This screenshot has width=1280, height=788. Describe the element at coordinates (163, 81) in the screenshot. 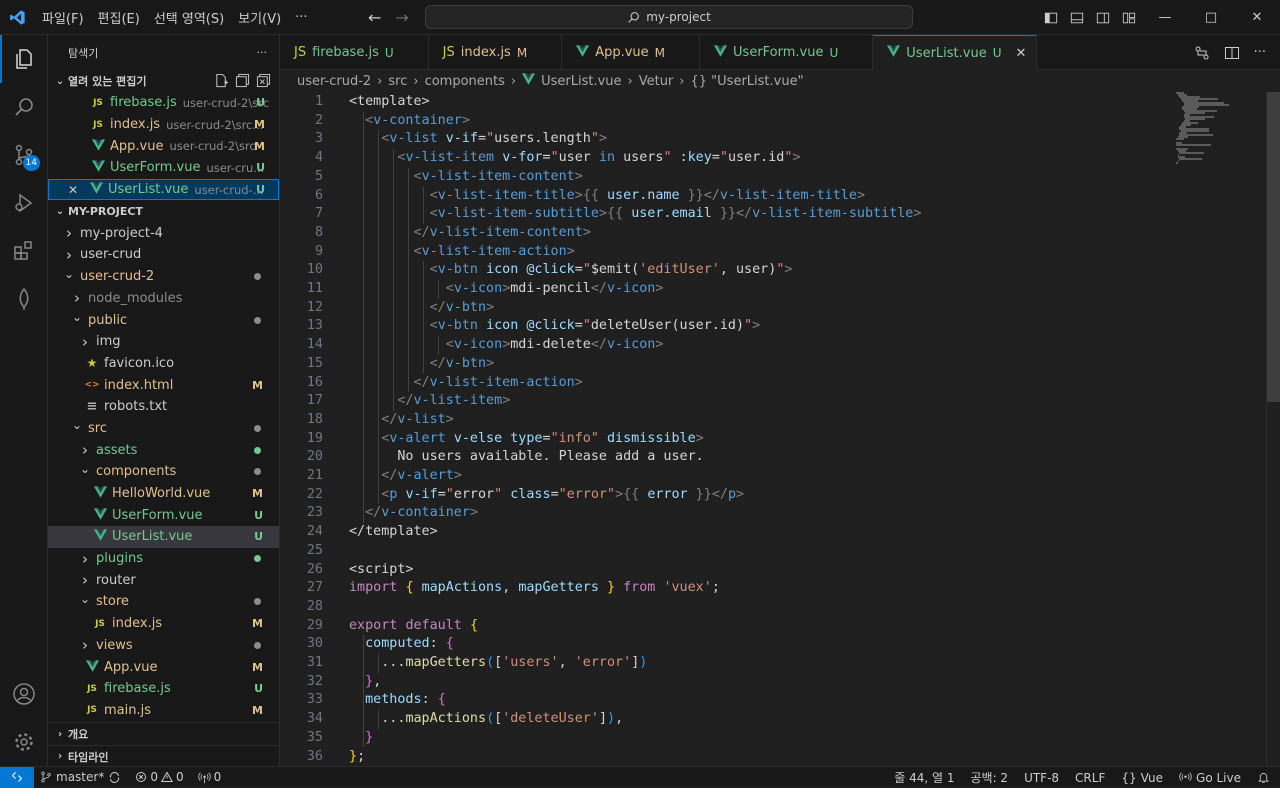

I see `open-editors-header: ⌄ 열려 있는 편집기` at that location.